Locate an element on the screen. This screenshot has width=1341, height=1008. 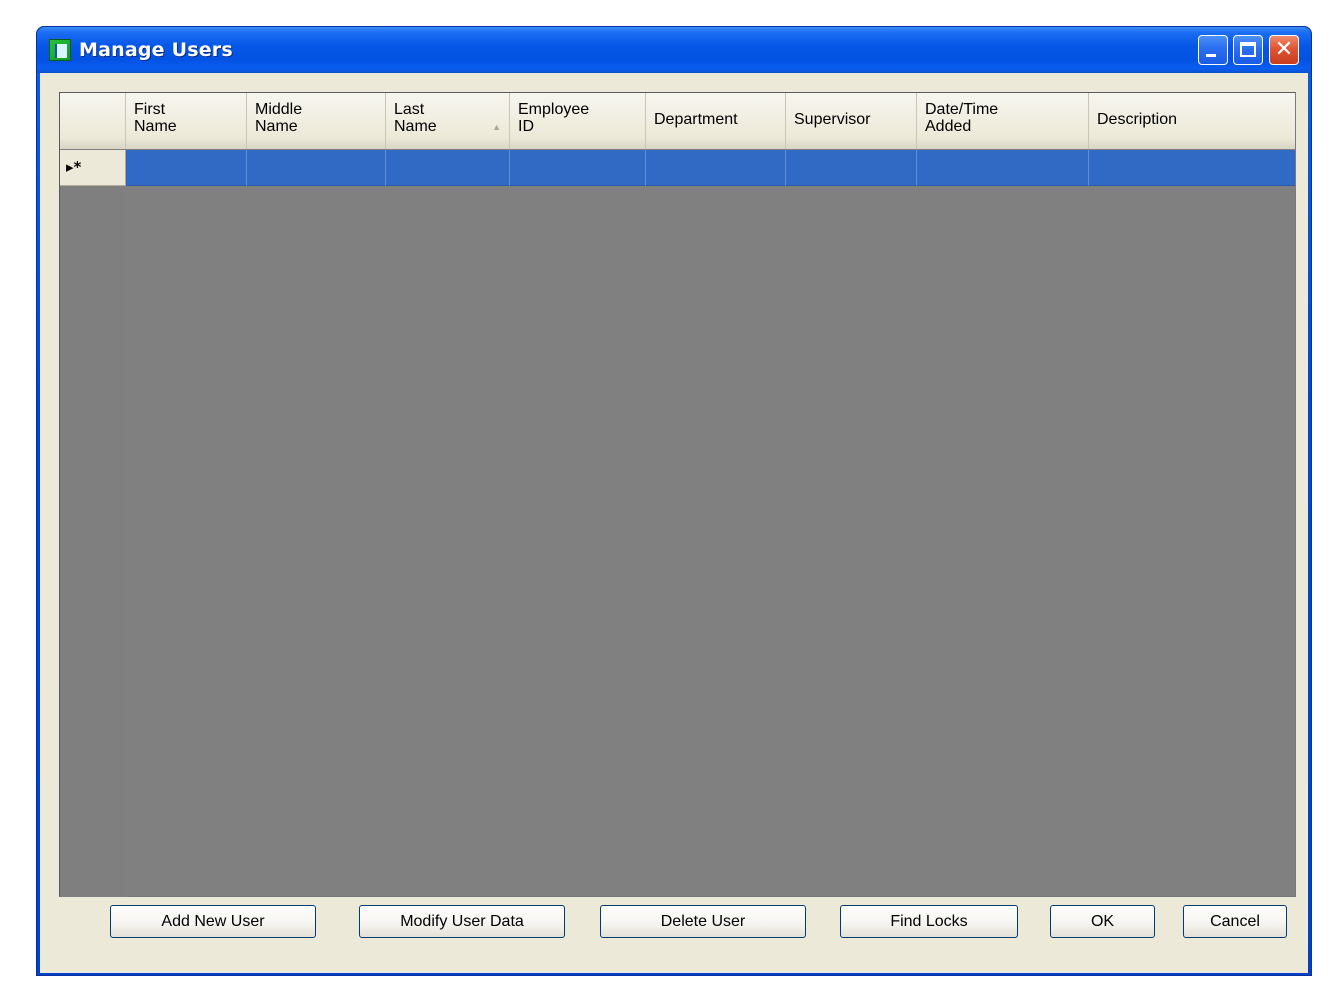
column-header-supervisor: Supervisor is located at coordinates (851, 121).